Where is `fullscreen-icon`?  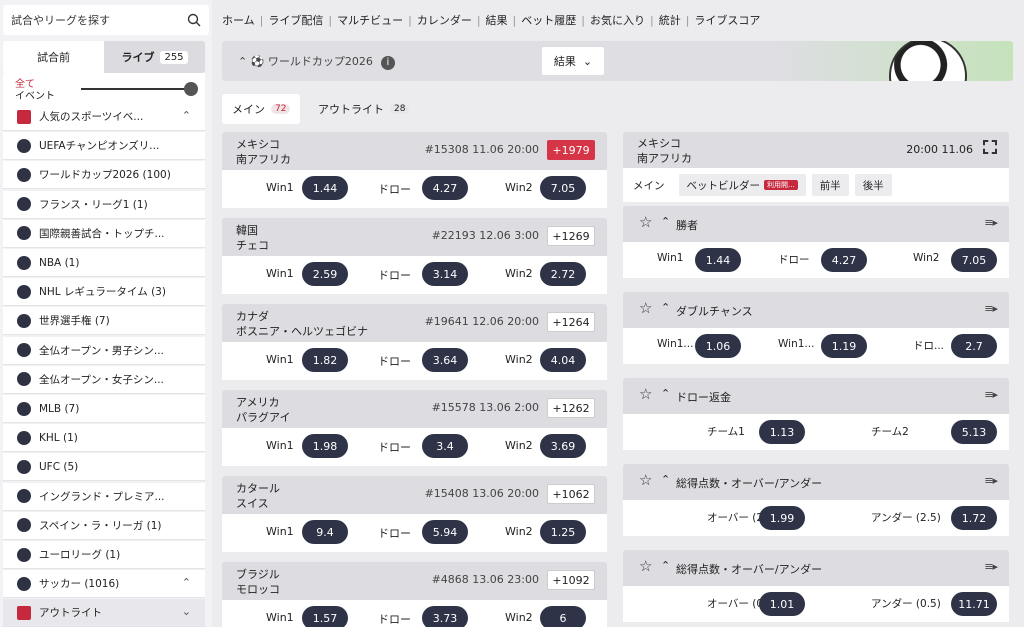
fullscreen-icon is located at coordinates (990, 147).